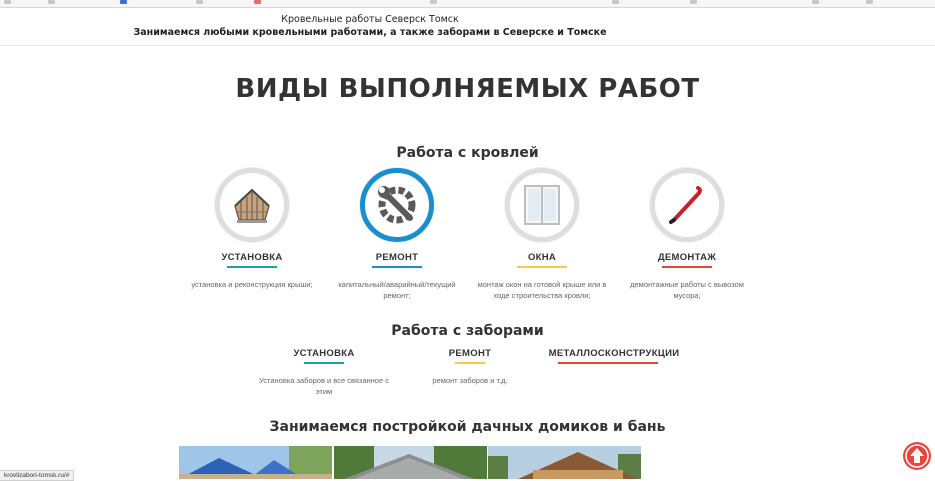  Describe the element at coordinates (370, 19) in the screenshot. I see `site-title: Кровельные работы Северск Томск` at that location.